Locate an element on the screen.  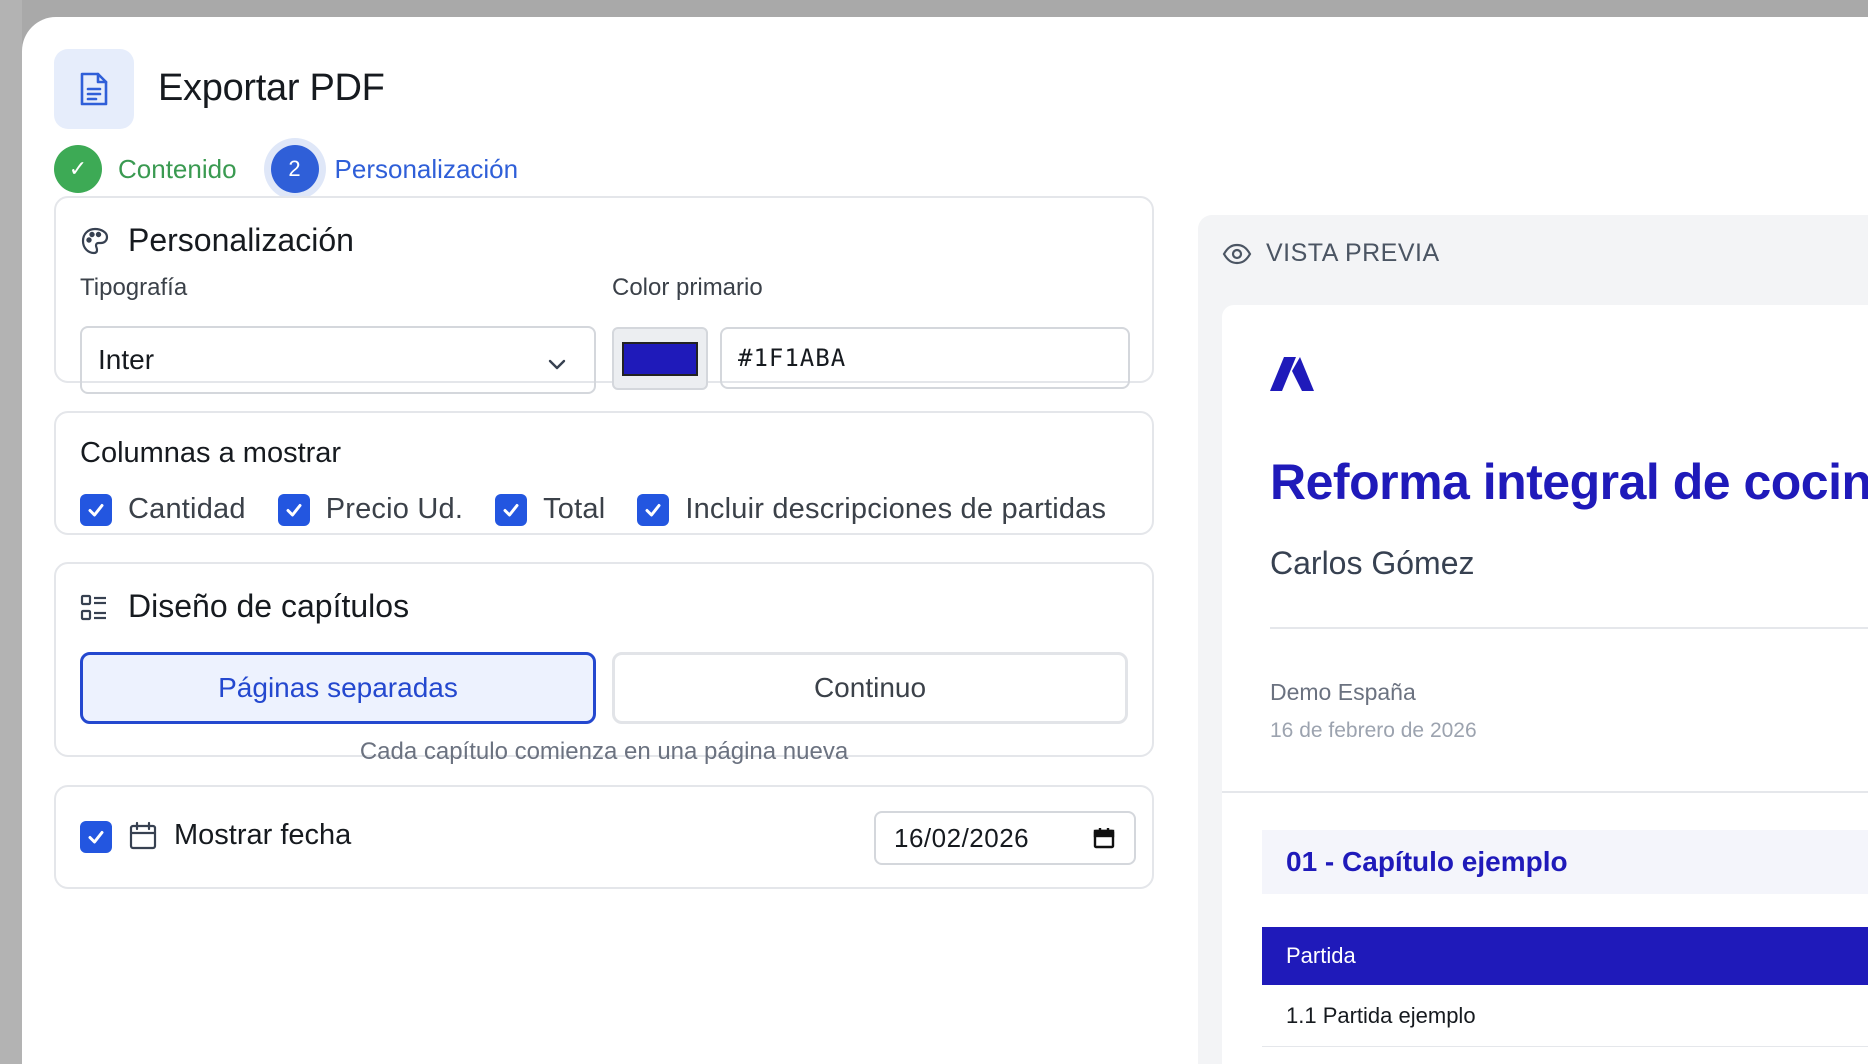
stepper: ✓ Contenido 2 Personalización is located at coordinates (286, 169).